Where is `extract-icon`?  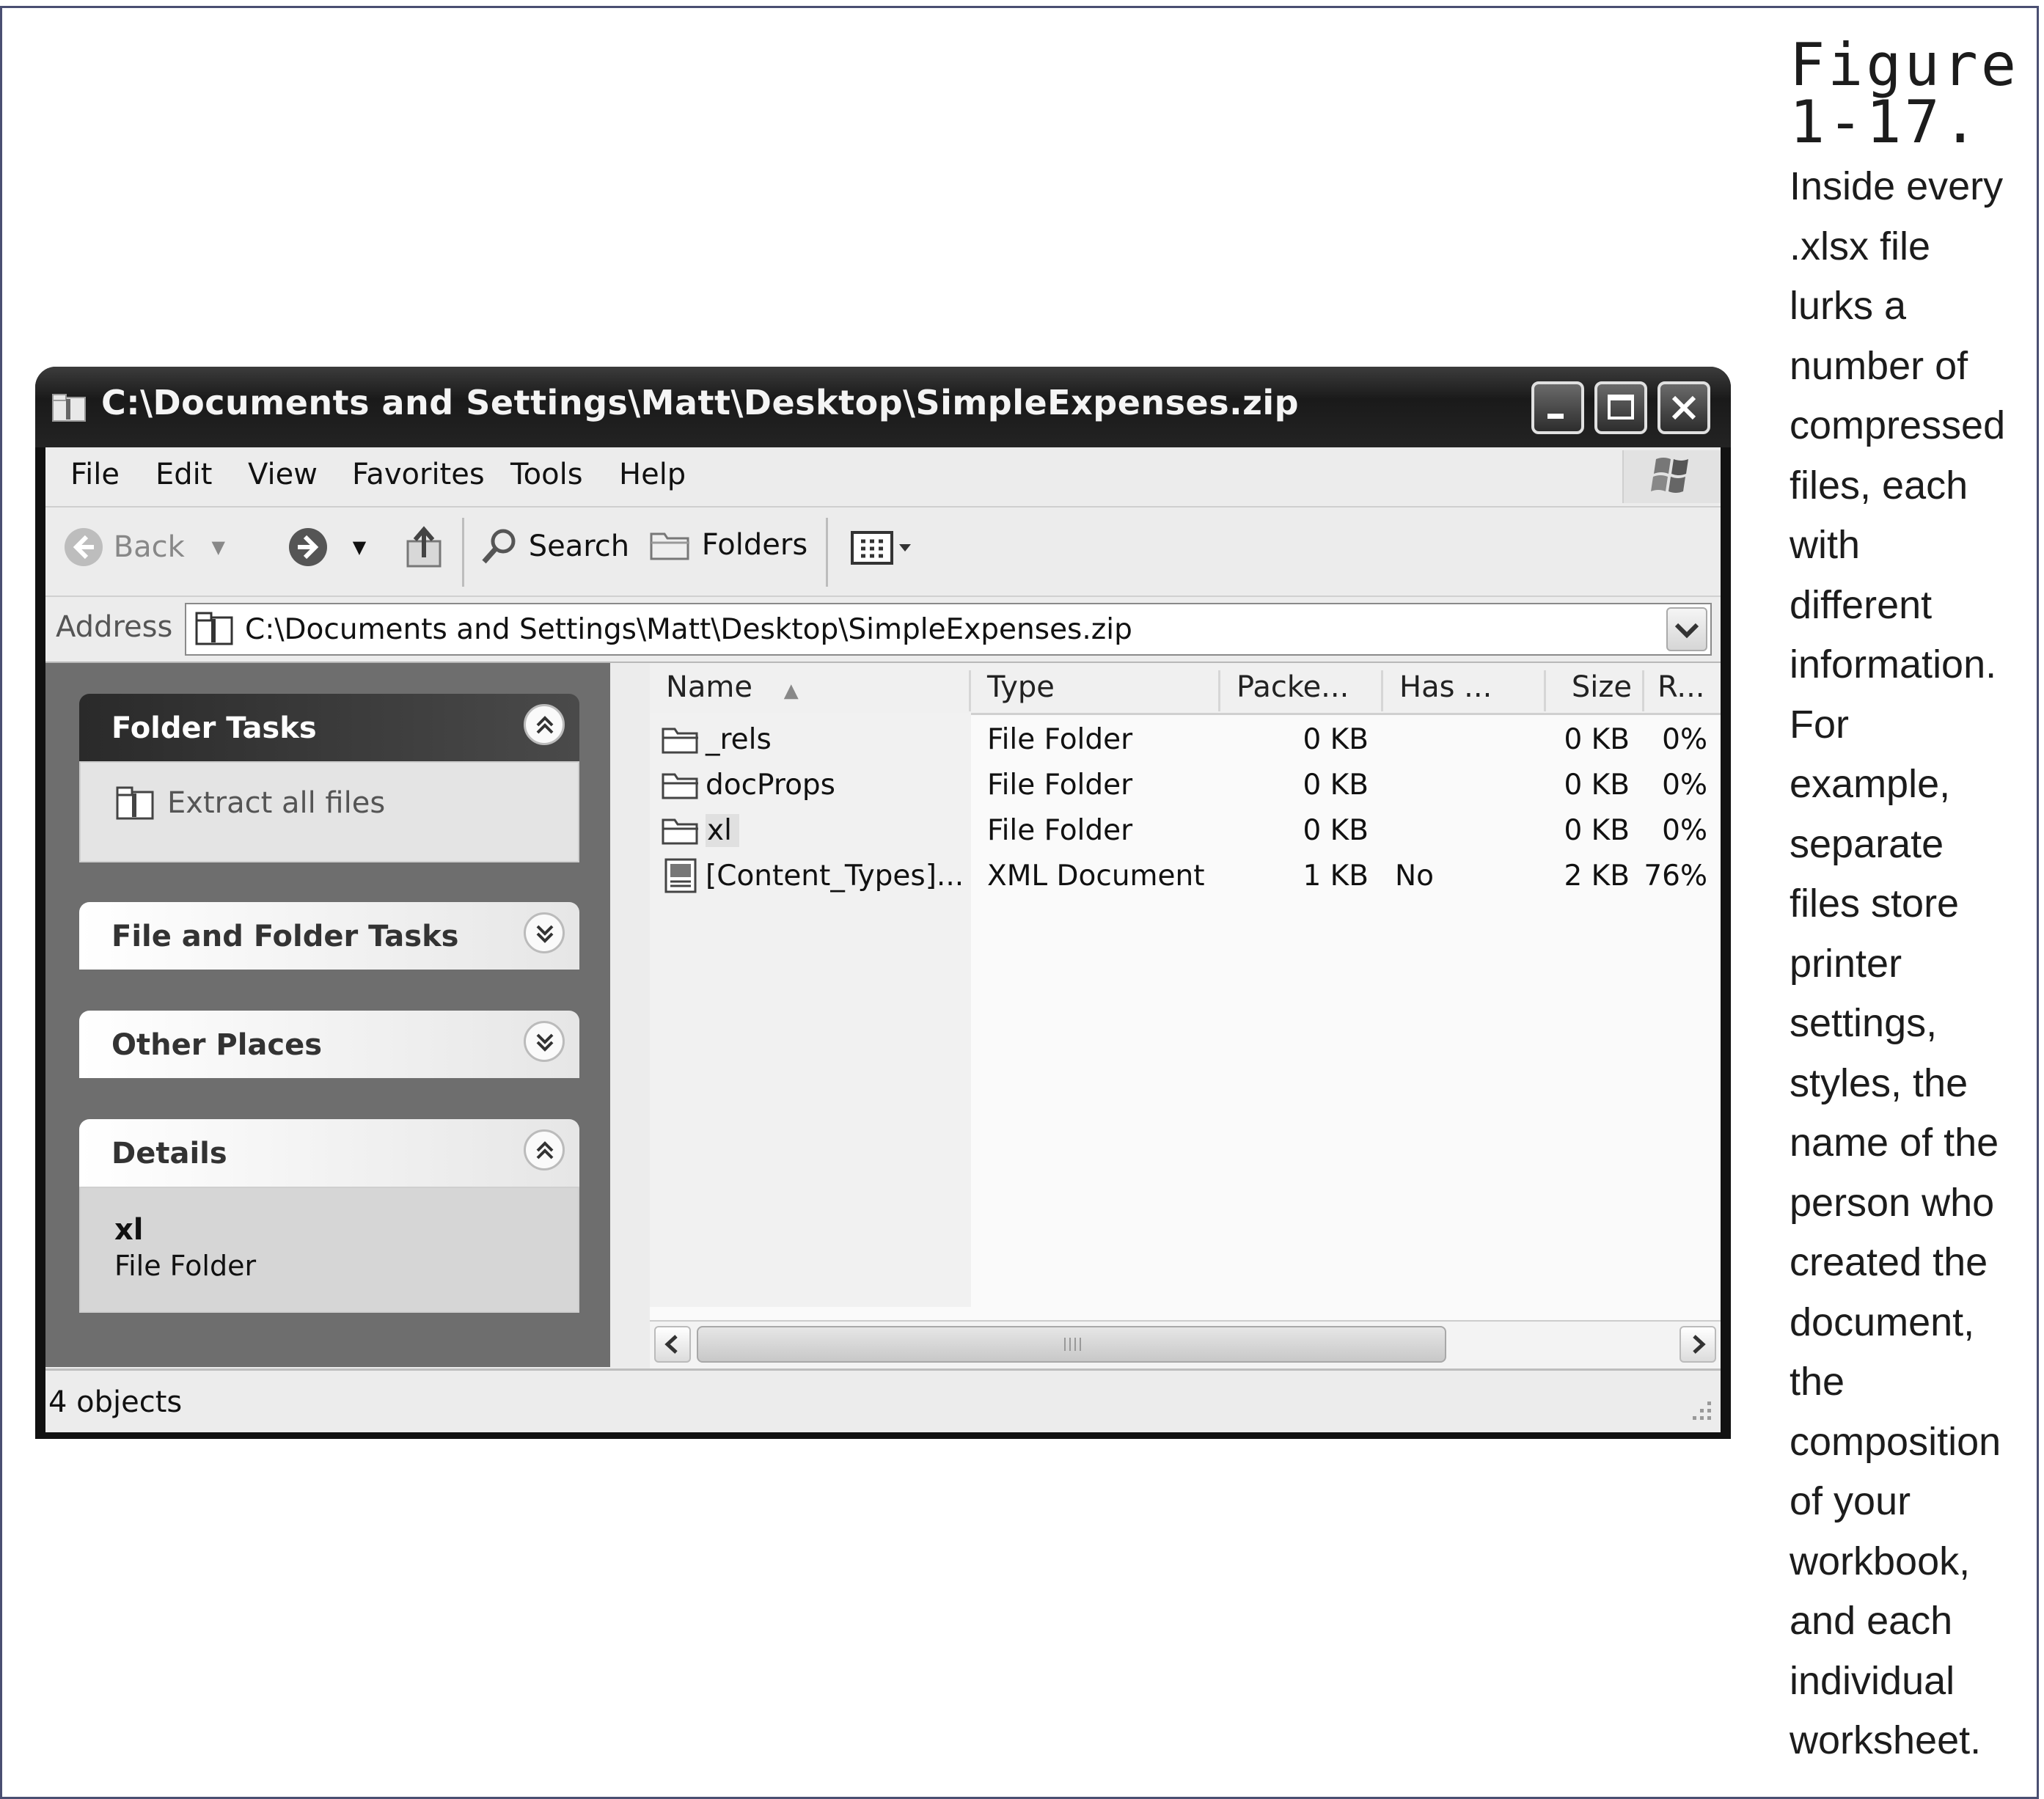
extract-icon is located at coordinates (135, 803).